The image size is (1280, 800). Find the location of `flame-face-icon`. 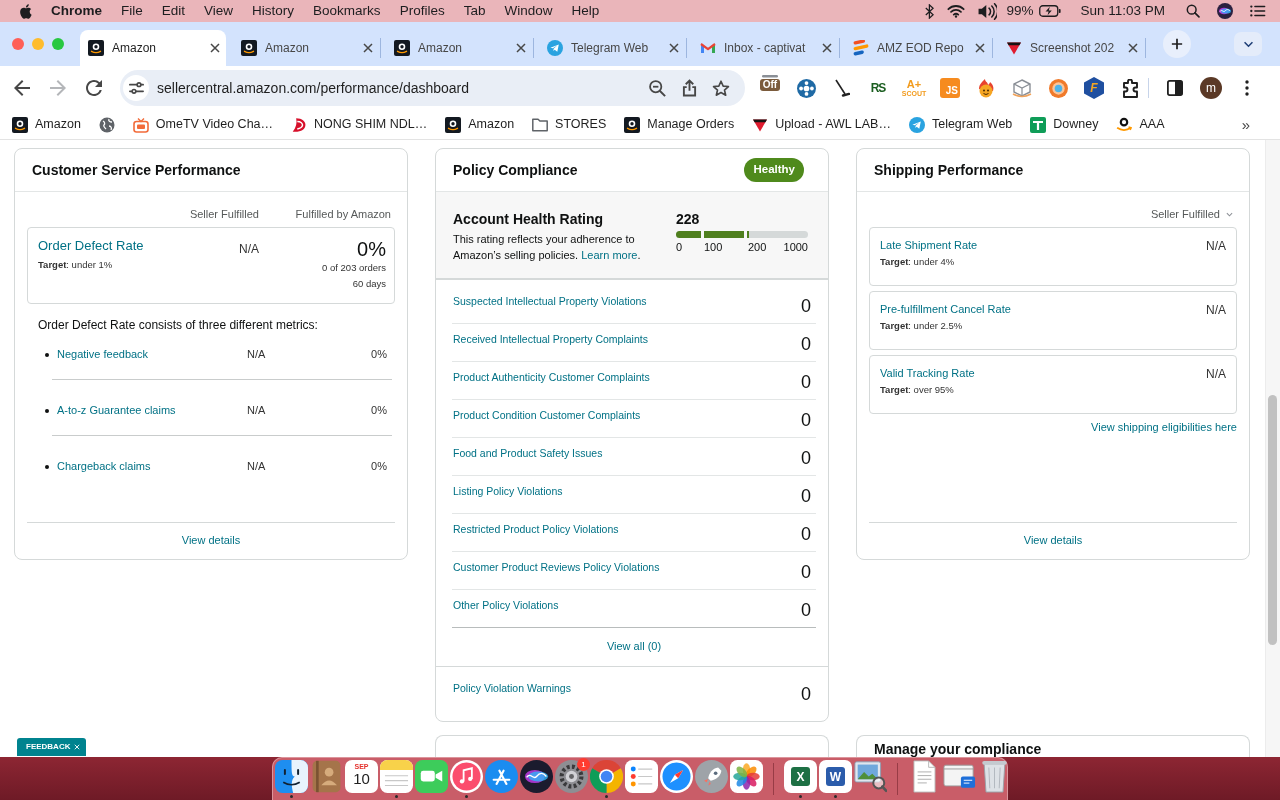

flame-face-icon is located at coordinates (986, 88).